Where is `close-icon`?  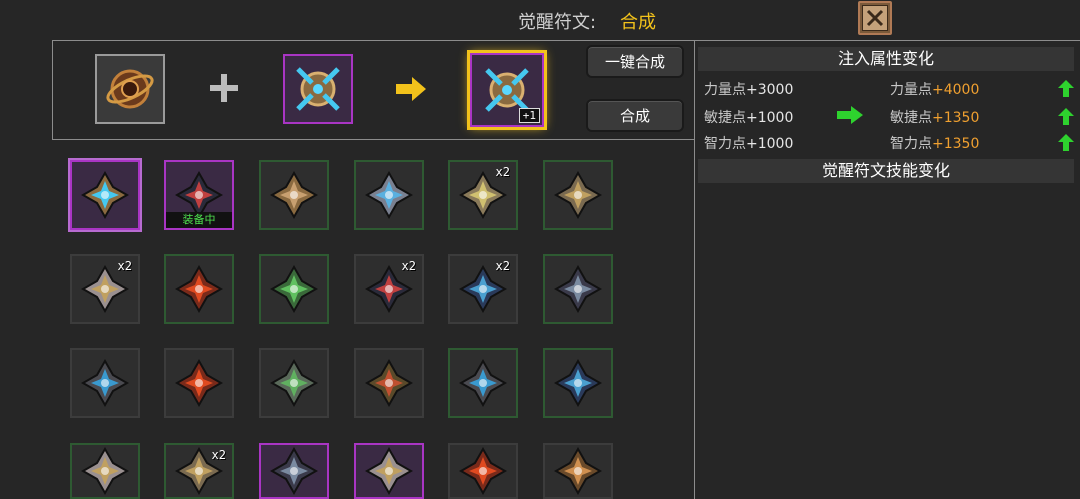
close-icon is located at coordinates (875, 18).